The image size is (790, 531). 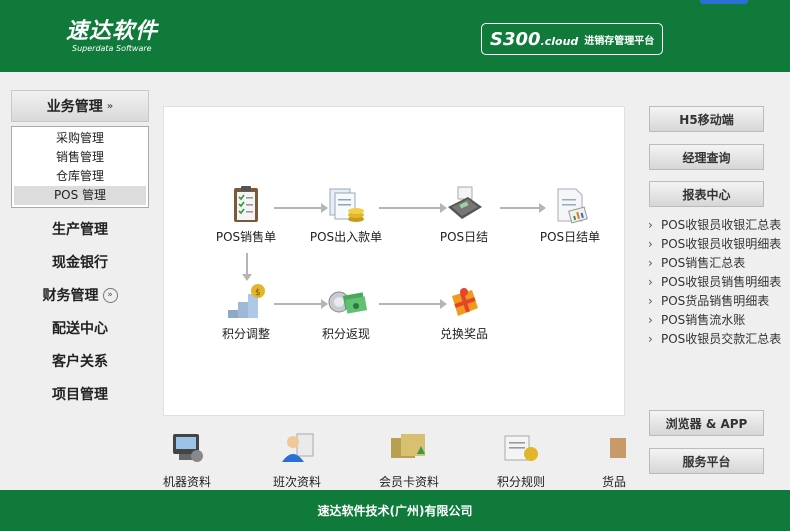 I want to click on flow-label: 积分返现, so click(x=345, y=334).